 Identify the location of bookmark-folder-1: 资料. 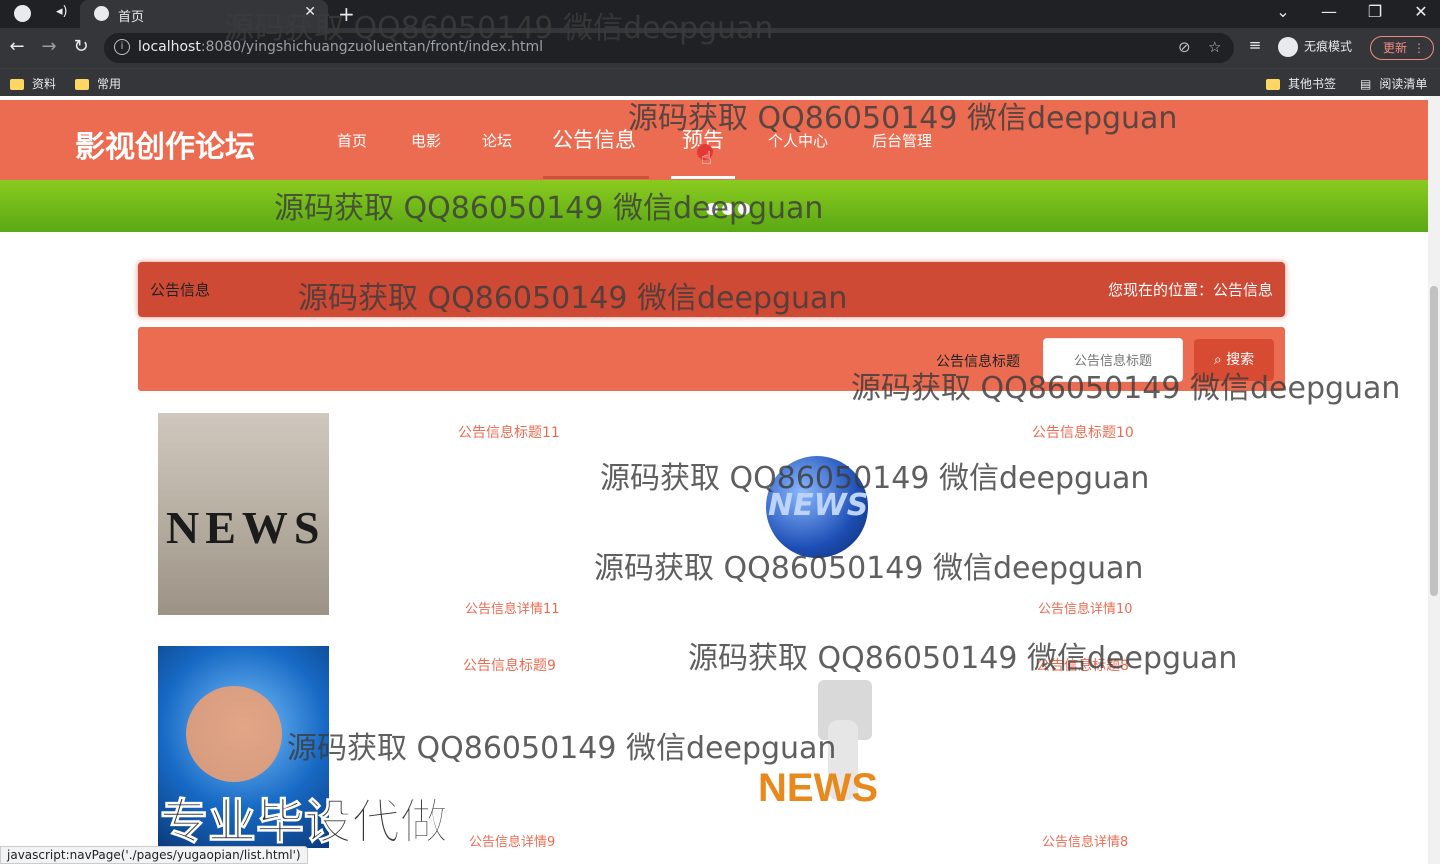
(33, 83).